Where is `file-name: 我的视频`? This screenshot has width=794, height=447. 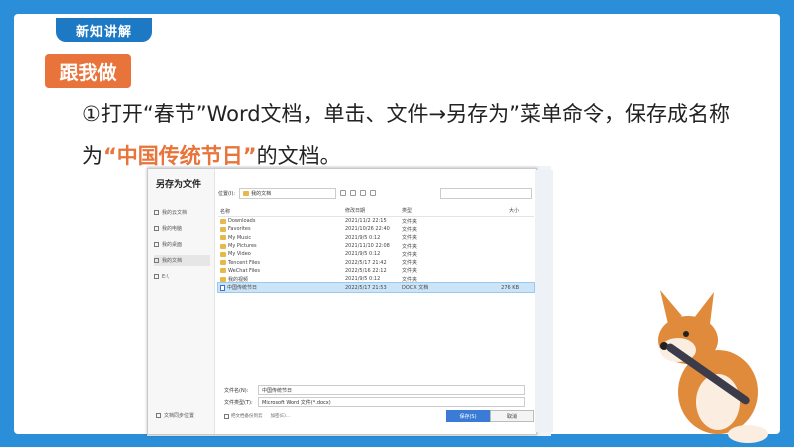 file-name: 我的视频 is located at coordinates (238, 279).